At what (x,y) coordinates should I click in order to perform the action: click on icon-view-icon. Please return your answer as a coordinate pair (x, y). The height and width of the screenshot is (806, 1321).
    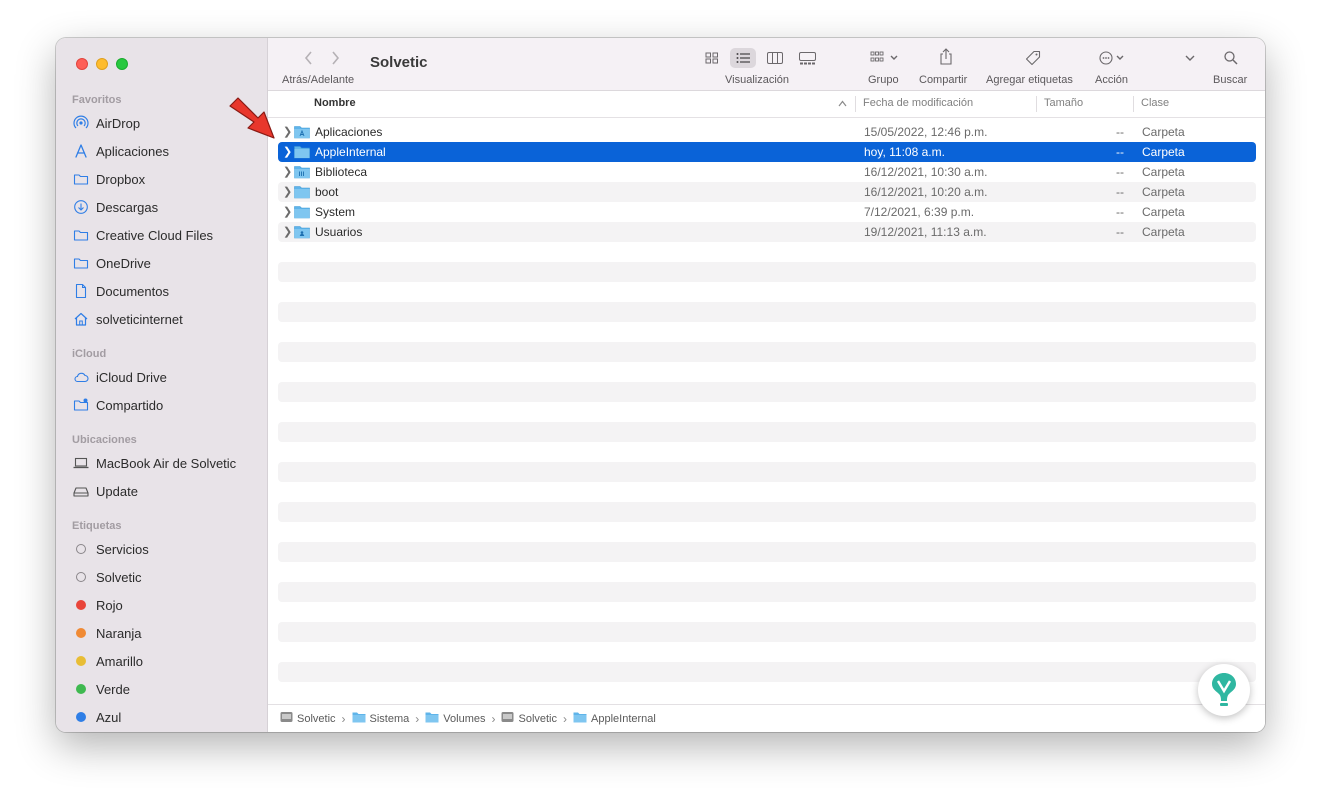
    Looking at the image, I should click on (712, 58).